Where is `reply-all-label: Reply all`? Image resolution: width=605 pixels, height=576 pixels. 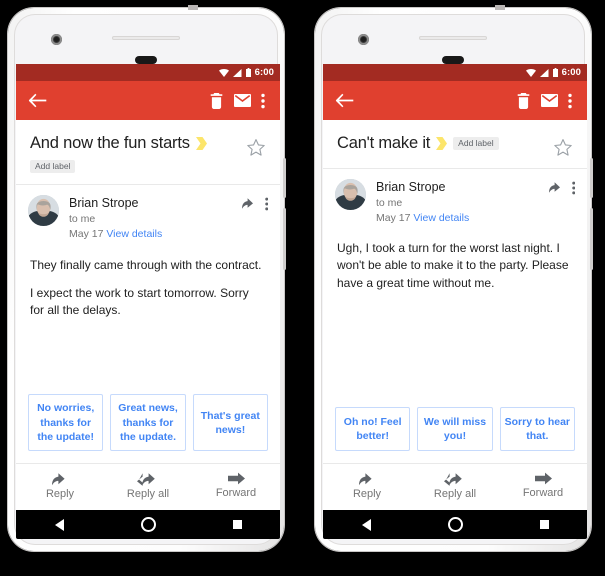 reply-all-label: Reply all is located at coordinates (148, 494).